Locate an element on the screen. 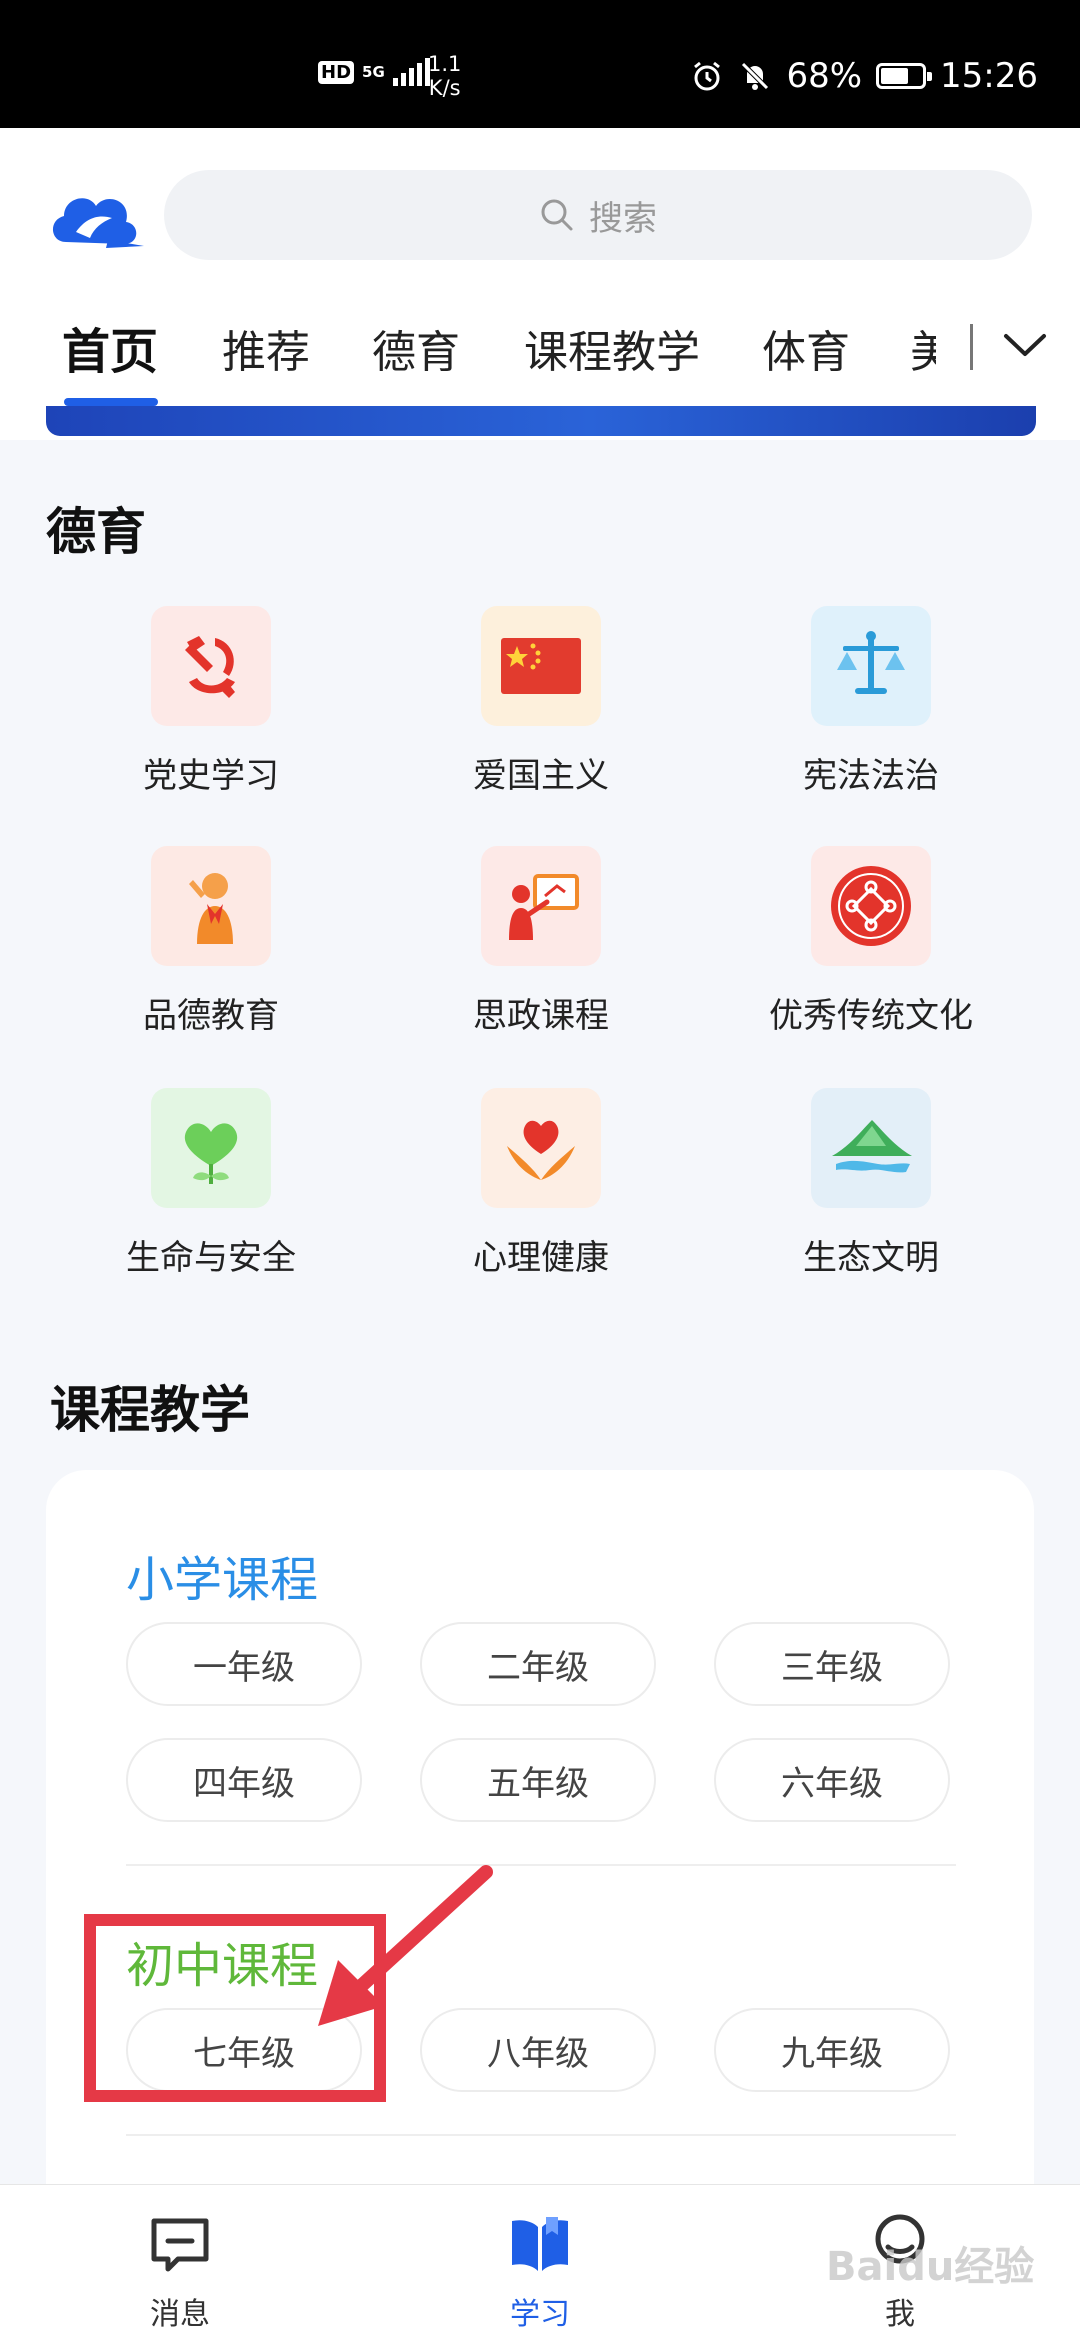  search-bar: 搜索 is located at coordinates (598, 215).